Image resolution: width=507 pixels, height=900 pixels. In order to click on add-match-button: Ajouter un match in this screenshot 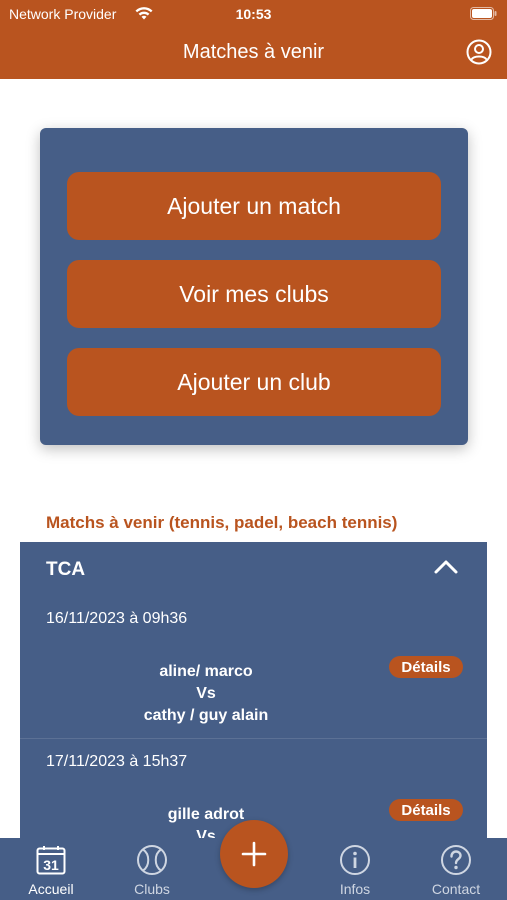, I will do `click(254, 206)`.